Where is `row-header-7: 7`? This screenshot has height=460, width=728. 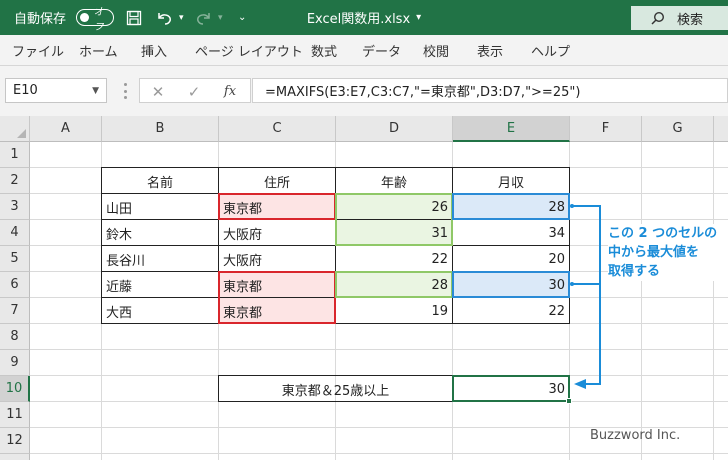
row-header-7: 7 is located at coordinates (15, 311).